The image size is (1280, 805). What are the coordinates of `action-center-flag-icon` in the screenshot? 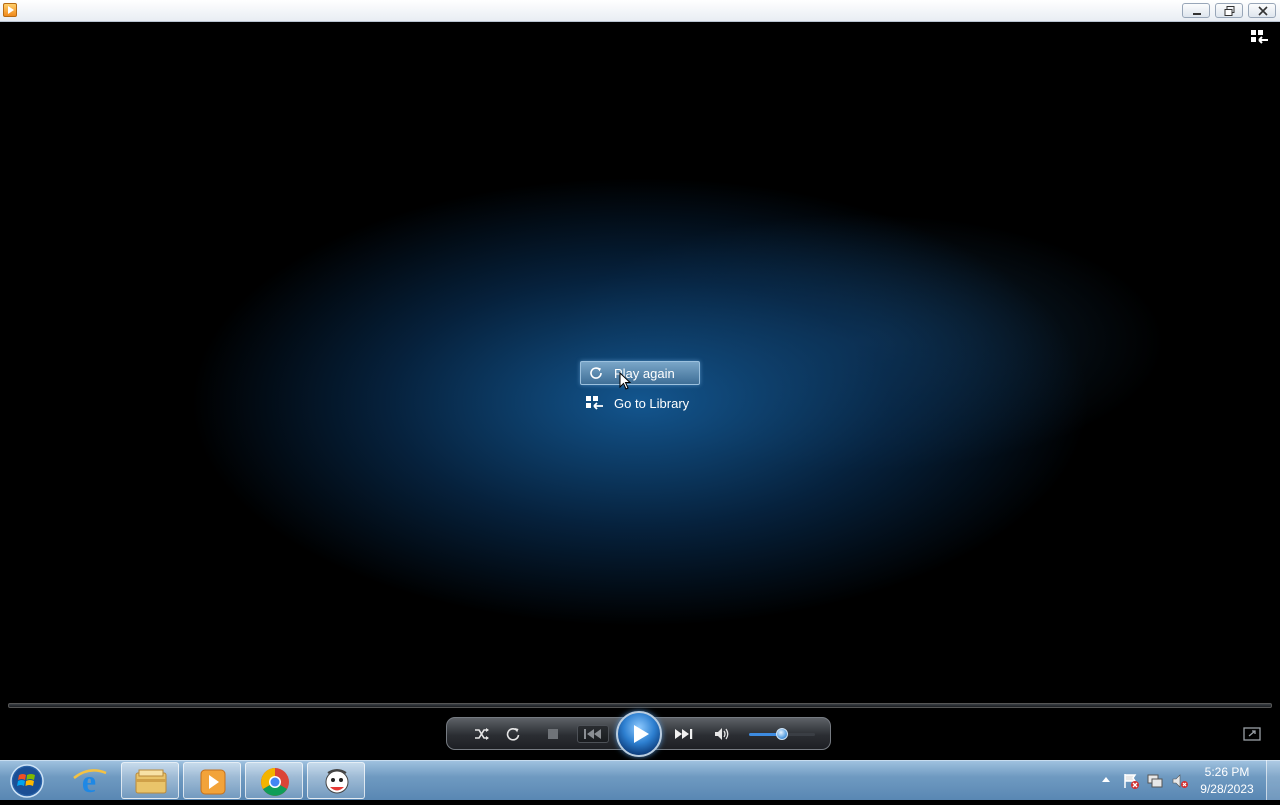 It's located at (1131, 781).